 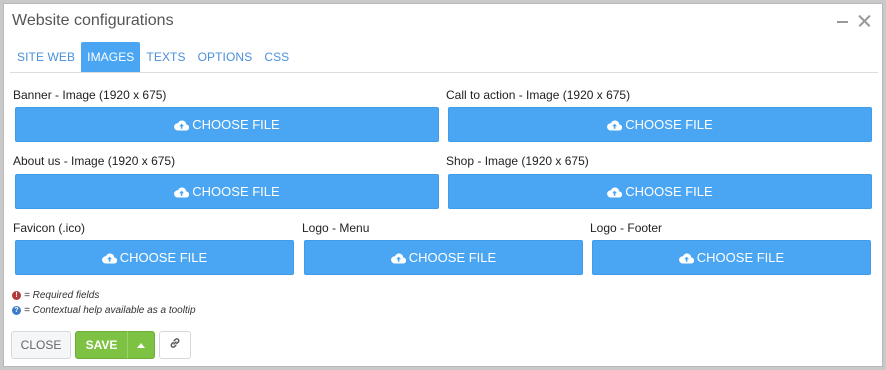 What do you see at coordinates (62, 295) in the screenshot?
I see `required-legend-text: = Required fields` at bounding box center [62, 295].